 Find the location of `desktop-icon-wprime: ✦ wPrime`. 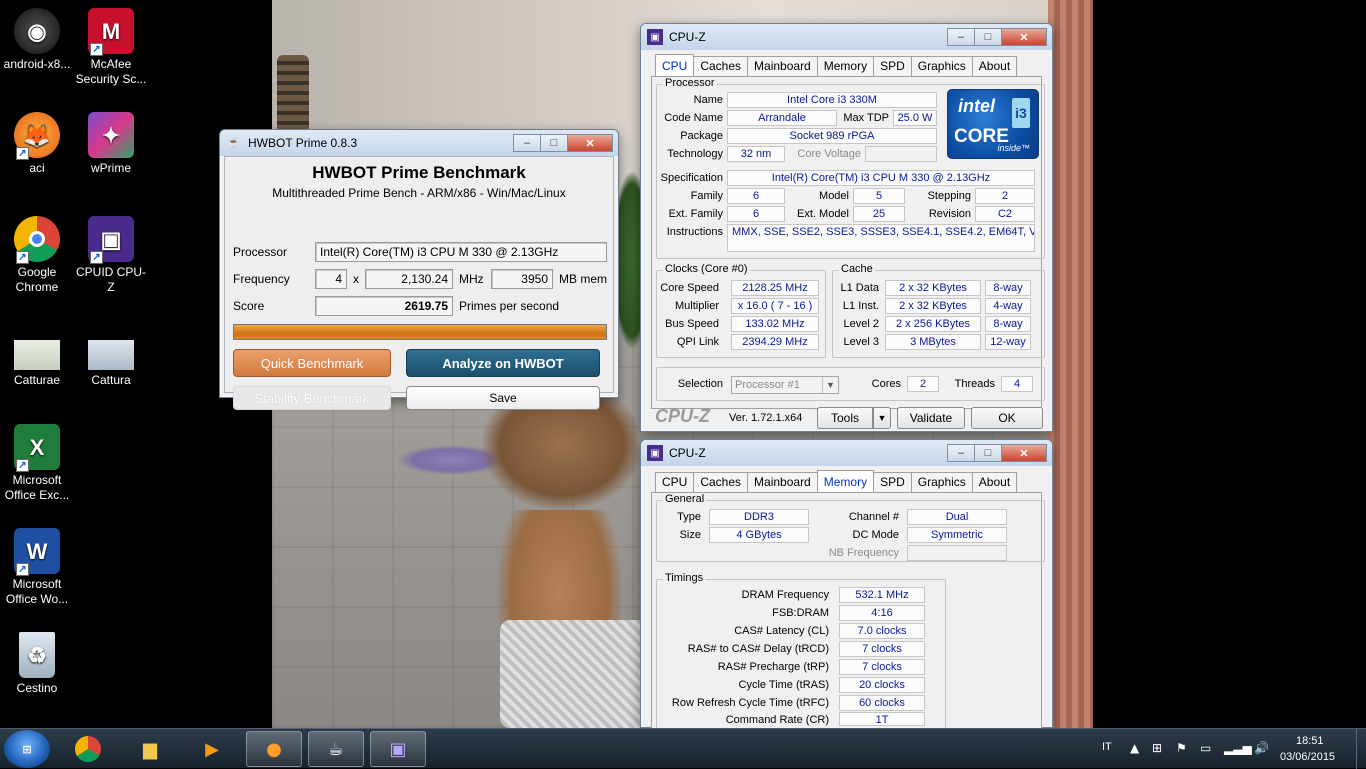

desktop-icon-wprime: ✦ wPrime is located at coordinates (111, 144).